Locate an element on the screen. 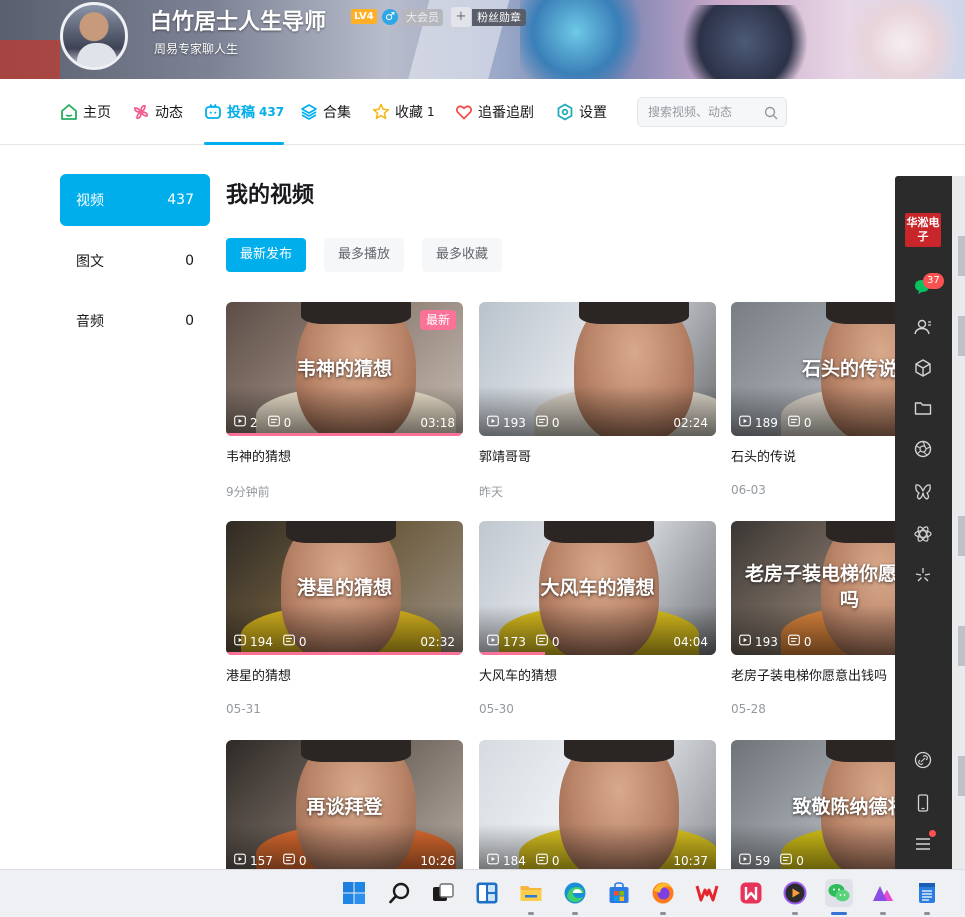 This screenshot has width=965, height=917. video-card: 港星的猜想 194 0 02:32 港星的猜想 05-31 is located at coordinates (344, 618).